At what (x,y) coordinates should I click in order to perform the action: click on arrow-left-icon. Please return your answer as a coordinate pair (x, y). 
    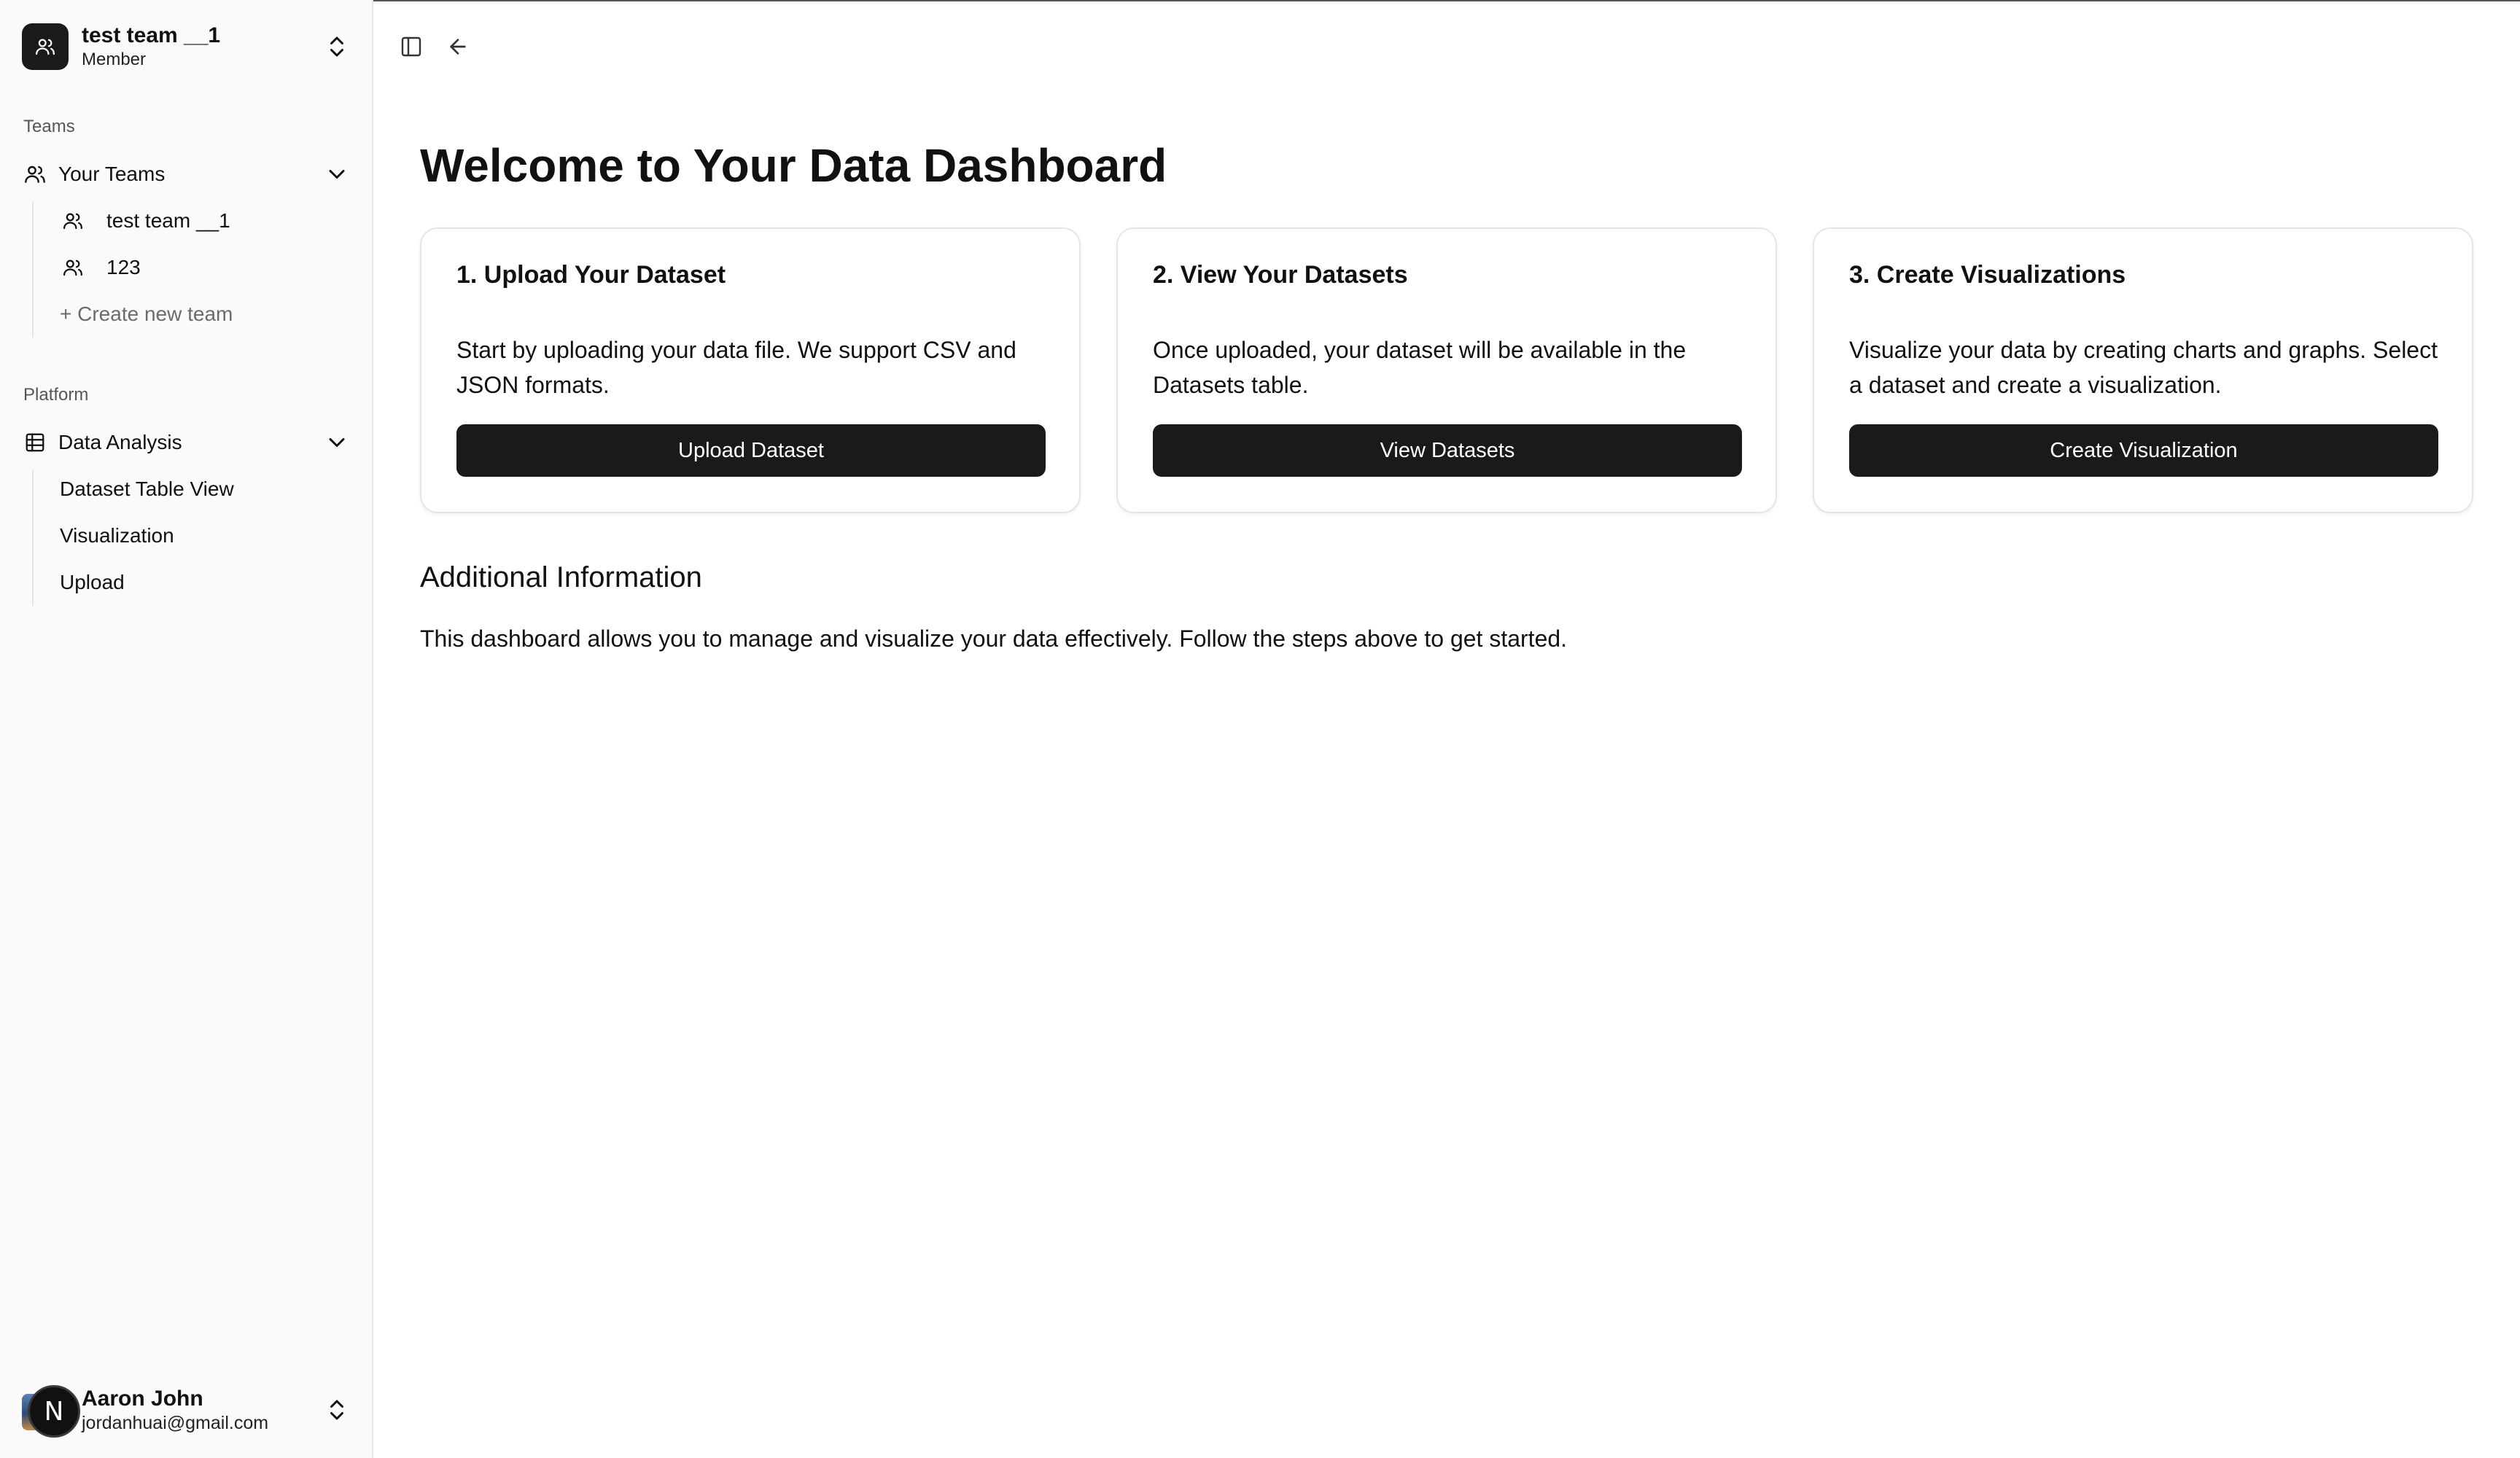
    Looking at the image, I should click on (458, 47).